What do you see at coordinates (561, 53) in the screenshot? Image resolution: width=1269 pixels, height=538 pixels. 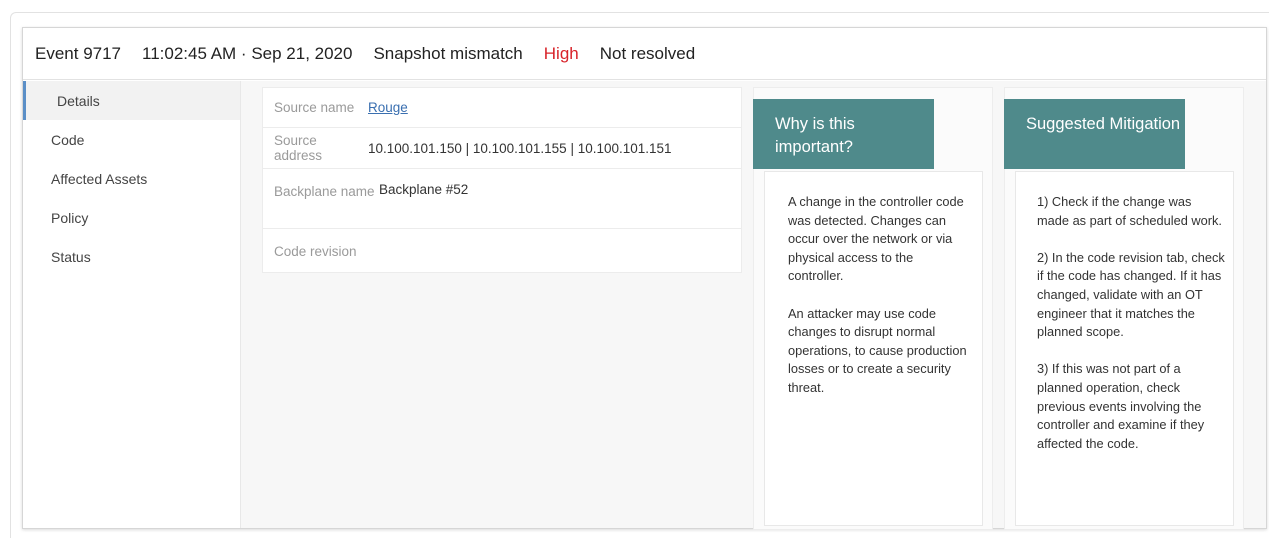 I see `severity-badge: High` at bounding box center [561, 53].